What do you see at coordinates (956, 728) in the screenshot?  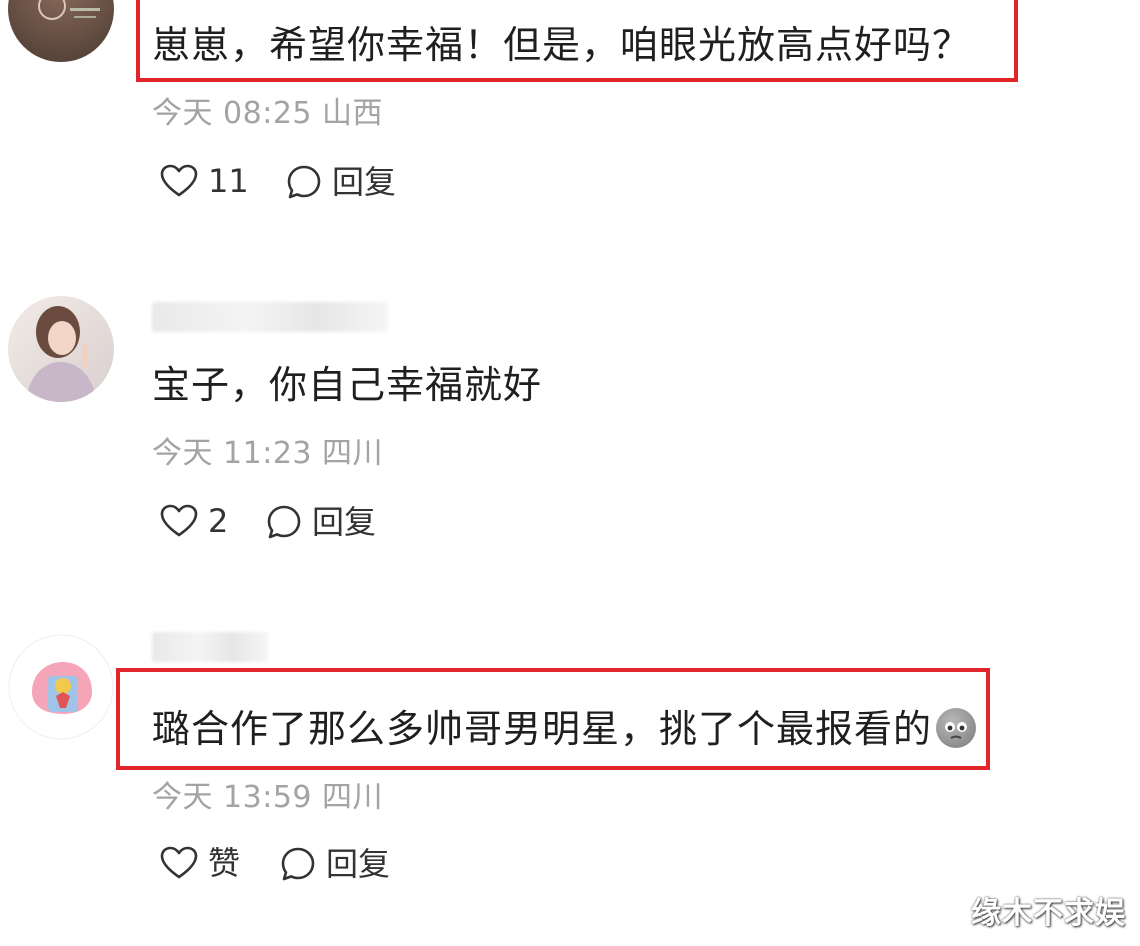 I see `gray-face-emoji-icon` at bounding box center [956, 728].